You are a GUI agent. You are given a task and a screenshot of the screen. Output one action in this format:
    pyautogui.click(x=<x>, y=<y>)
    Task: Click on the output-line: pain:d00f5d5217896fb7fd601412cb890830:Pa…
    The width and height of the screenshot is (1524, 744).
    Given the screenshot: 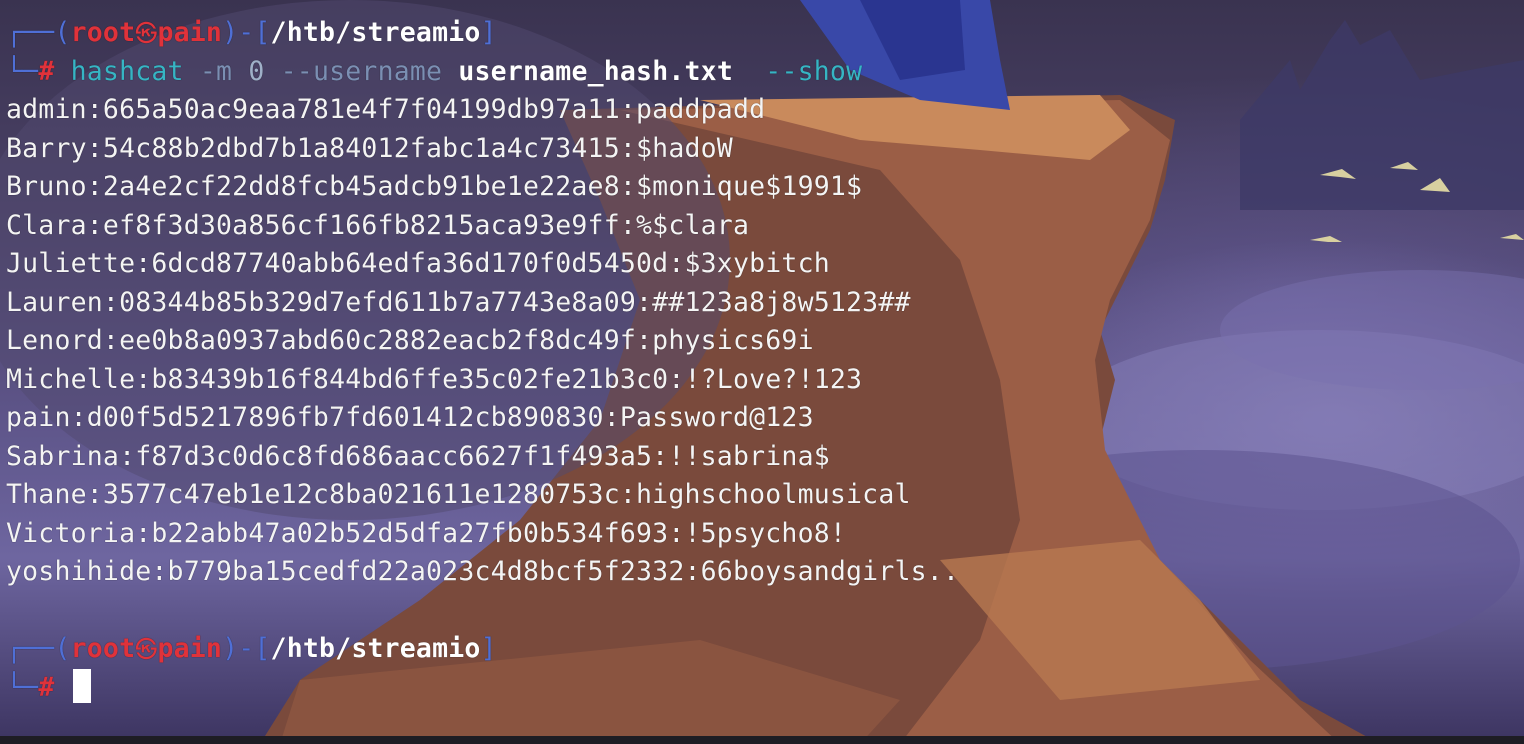 What is the action you would take?
    pyautogui.click(x=410, y=417)
    